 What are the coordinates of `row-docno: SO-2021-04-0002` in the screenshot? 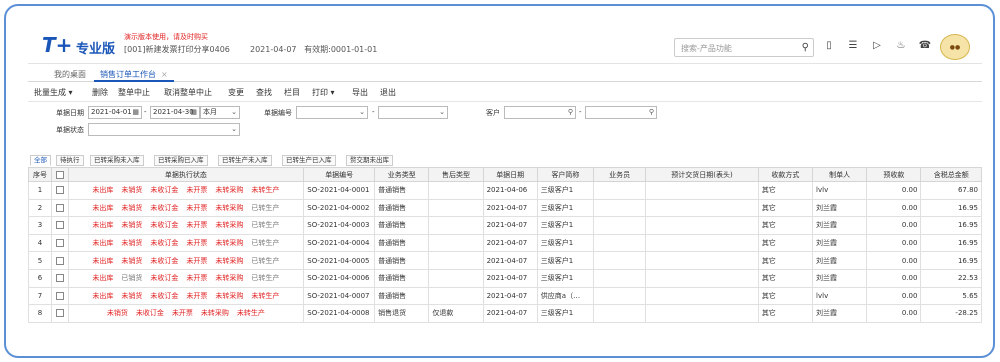 It's located at (339, 208).